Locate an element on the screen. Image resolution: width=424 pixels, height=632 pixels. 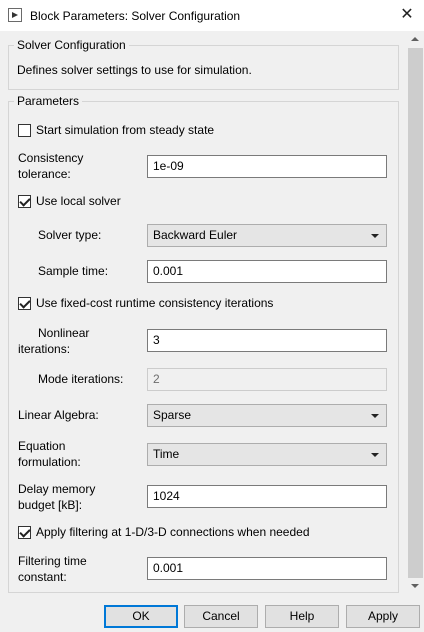
nonlinear-iterations-label-1: Nonlinear is located at coordinates (64, 333).